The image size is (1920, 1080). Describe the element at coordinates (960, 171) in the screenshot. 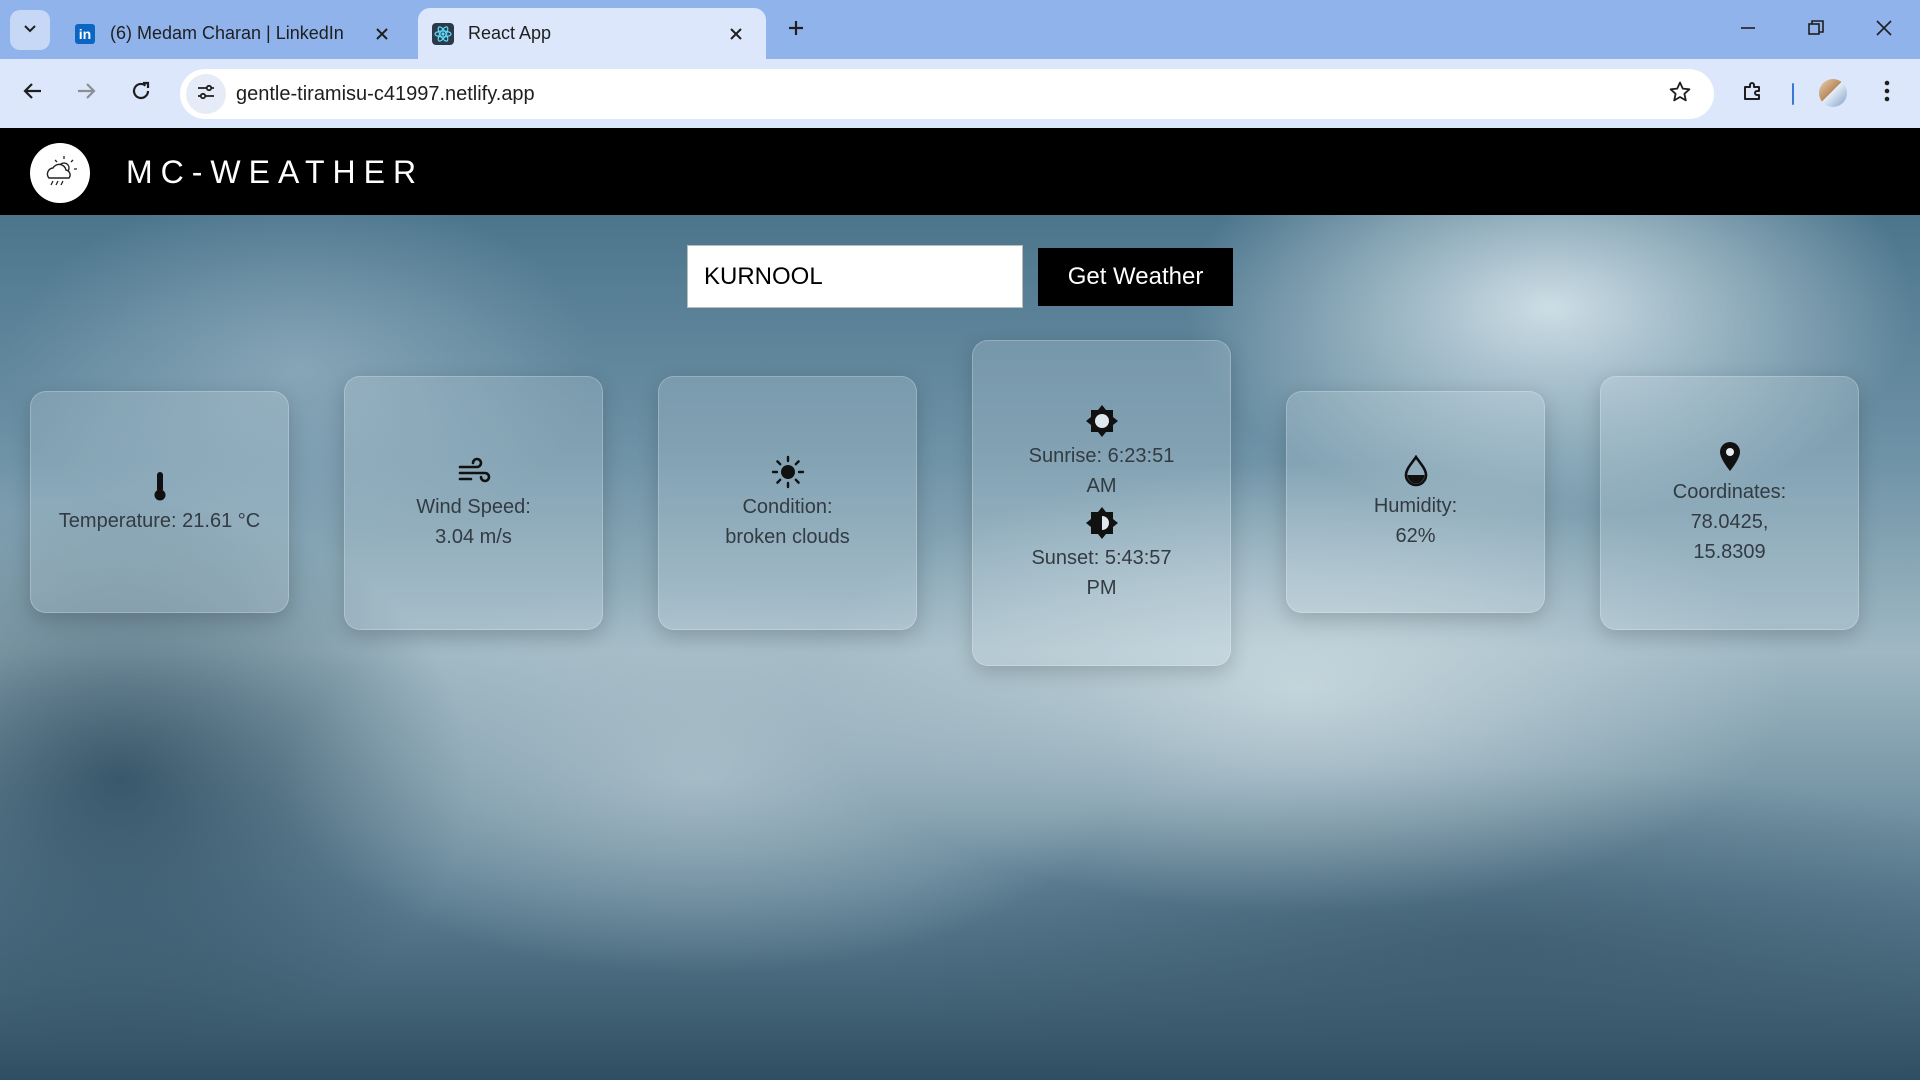

I see `app-header: MC-WEATHER` at that location.